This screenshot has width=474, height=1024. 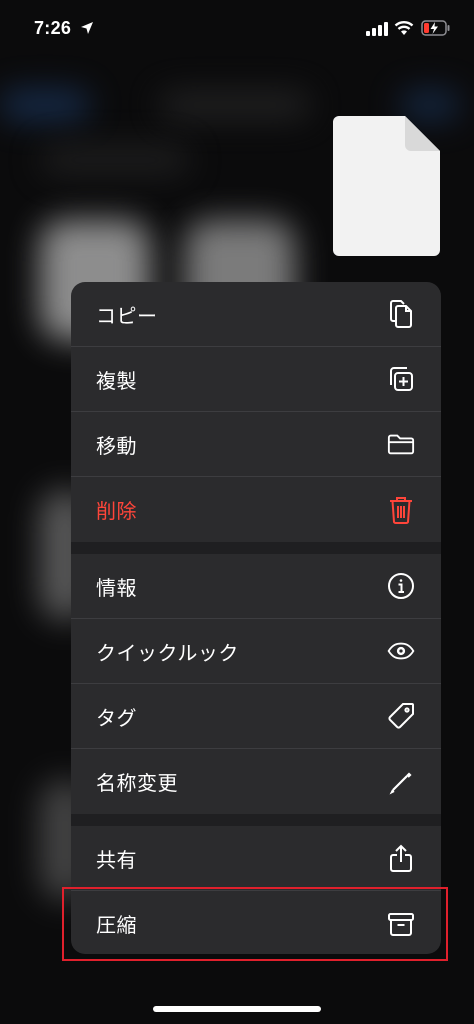 I want to click on menu-item-label: 削除, so click(x=116, y=511).